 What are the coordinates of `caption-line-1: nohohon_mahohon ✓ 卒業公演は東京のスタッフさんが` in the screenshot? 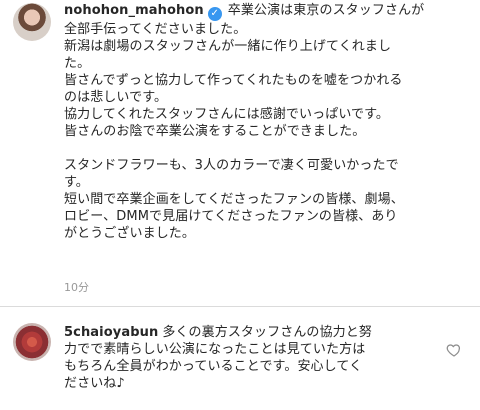 It's located at (265, 11).